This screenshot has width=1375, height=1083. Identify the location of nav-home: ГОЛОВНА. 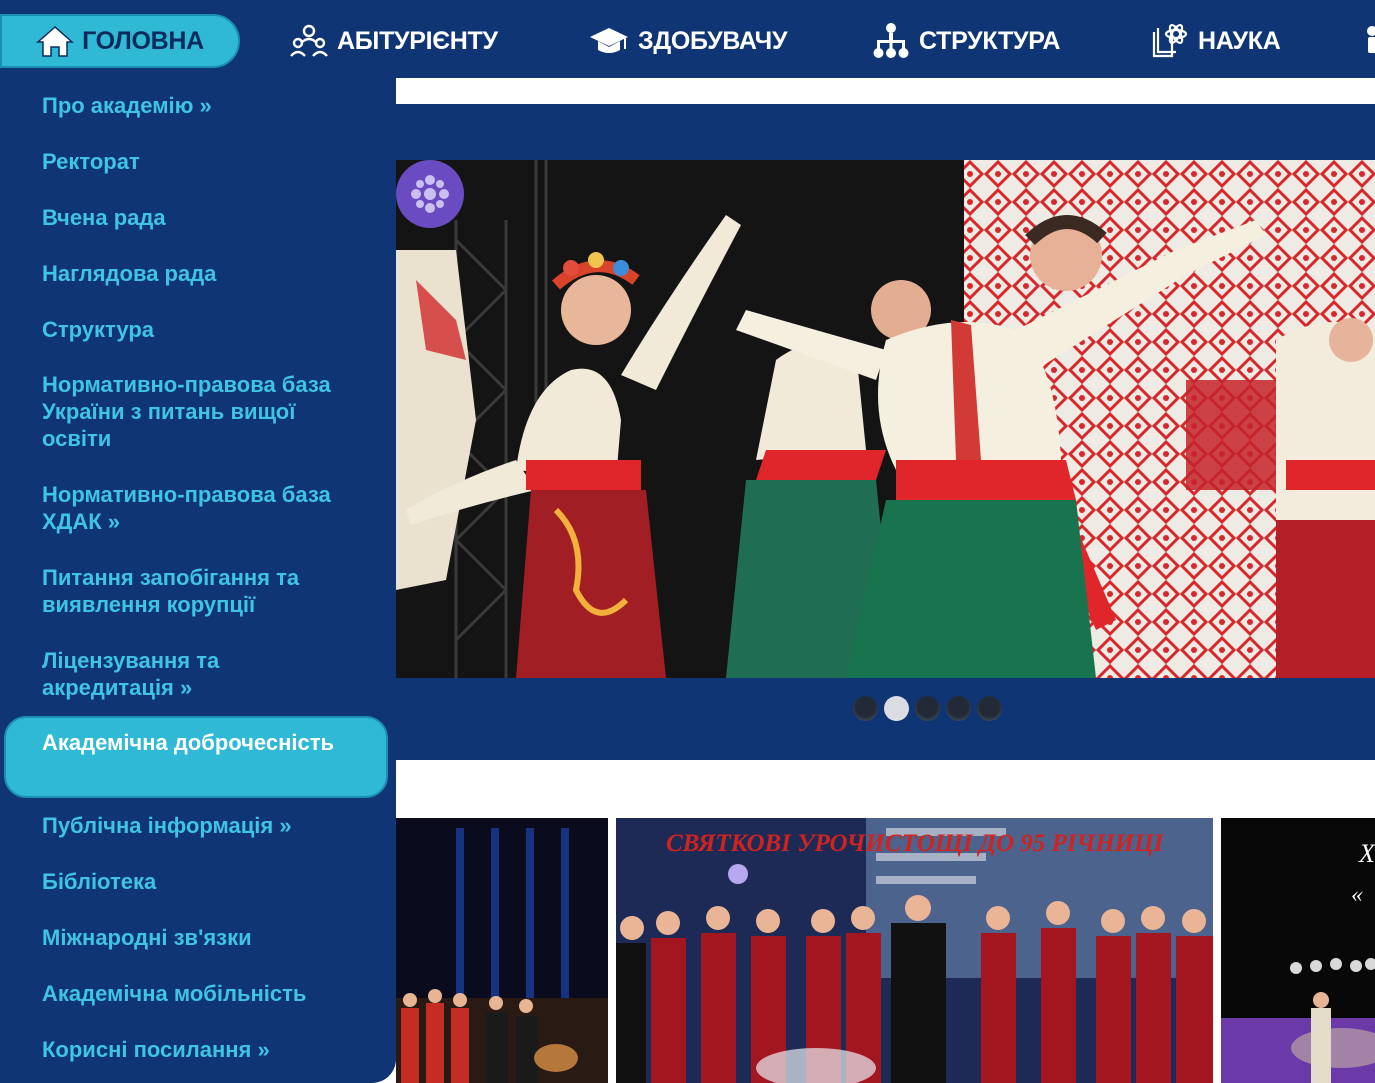
(120, 41).